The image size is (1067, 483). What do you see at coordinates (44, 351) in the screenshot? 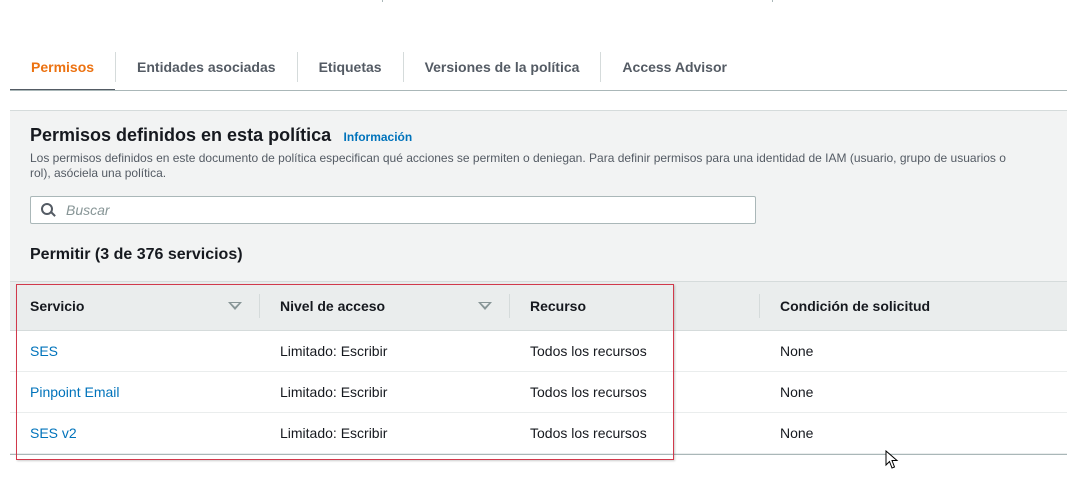
I see `service-link: SES` at bounding box center [44, 351].